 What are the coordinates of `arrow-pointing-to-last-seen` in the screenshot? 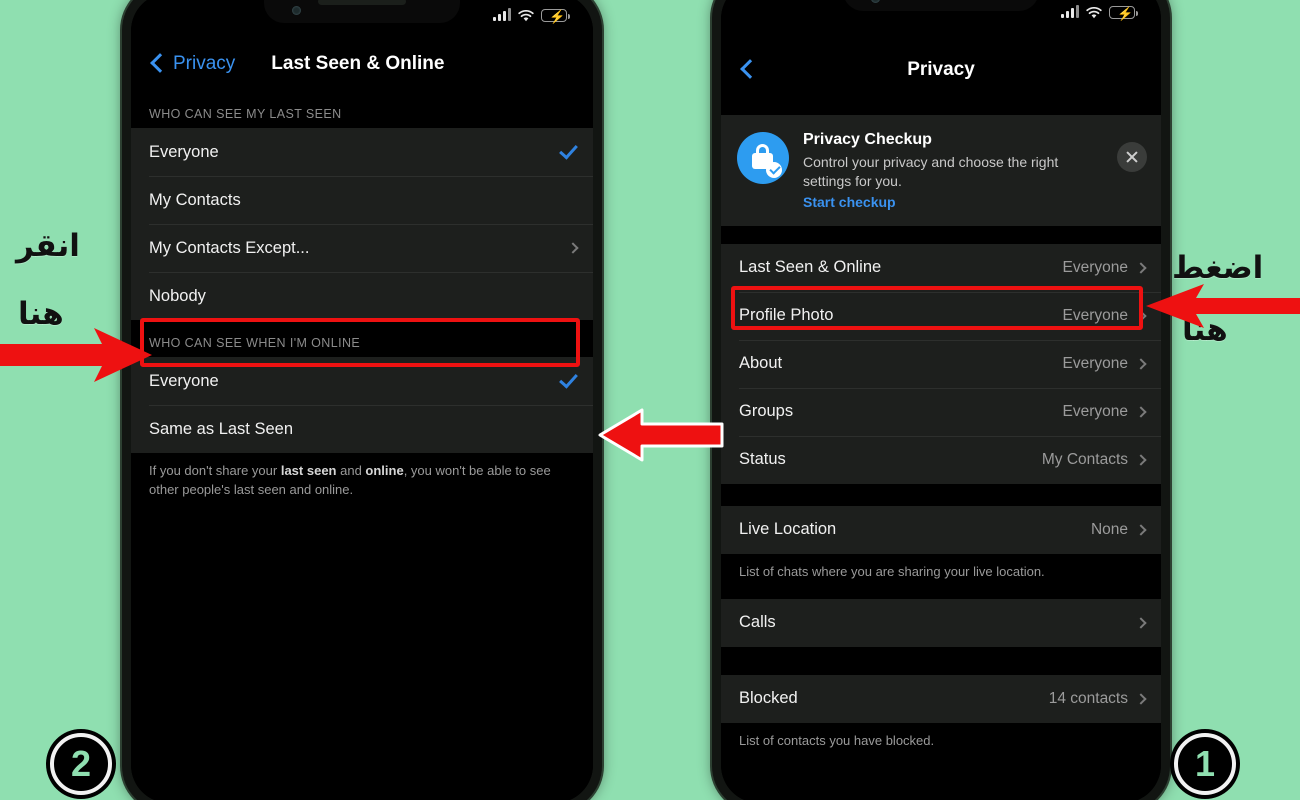 It's located at (1223, 306).